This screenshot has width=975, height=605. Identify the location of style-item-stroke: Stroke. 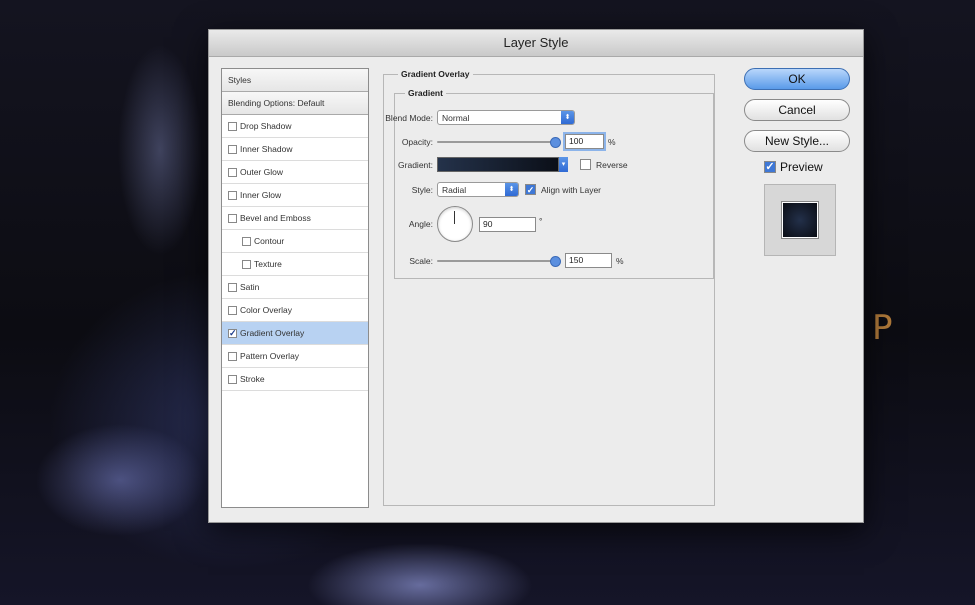
(295, 379).